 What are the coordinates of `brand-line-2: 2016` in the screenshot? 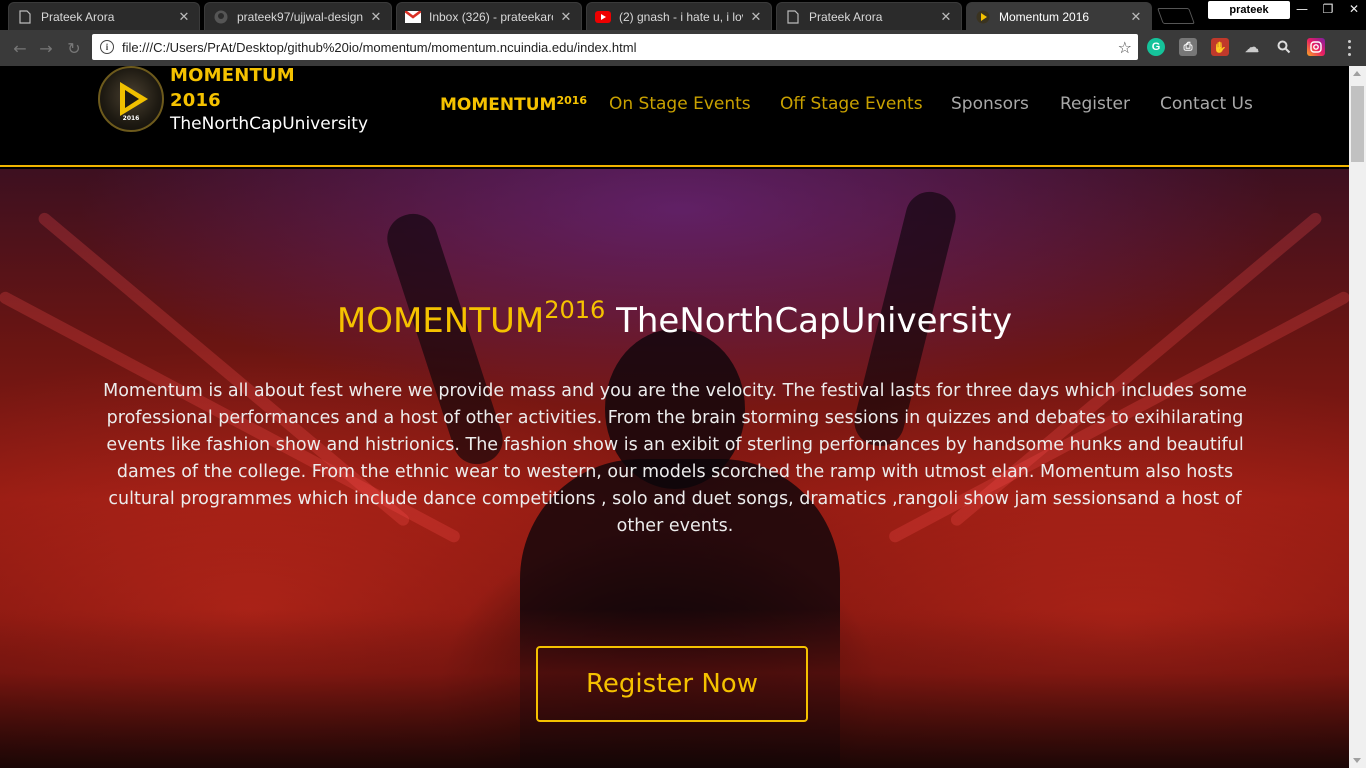 It's located at (195, 100).